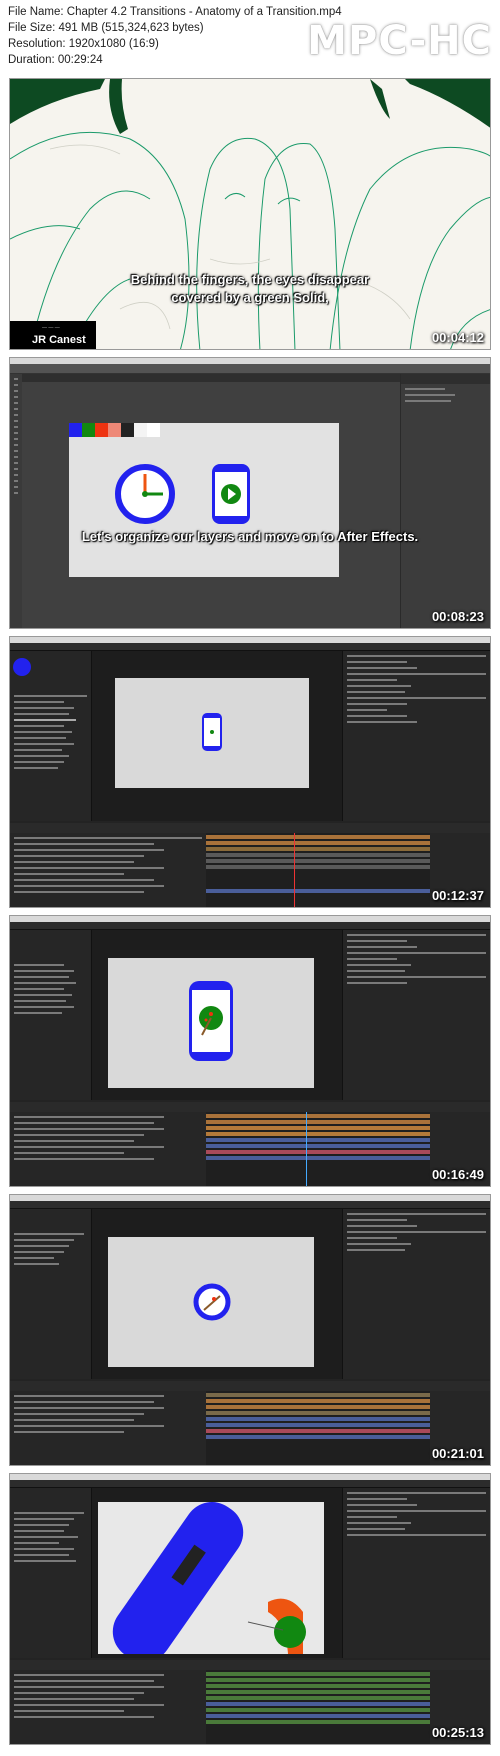 The height and width of the screenshot is (1756, 500). What do you see at coordinates (457, 337) in the screenshot?
I see `timestamp: 00:04:12` at bounding box center [457, 337].